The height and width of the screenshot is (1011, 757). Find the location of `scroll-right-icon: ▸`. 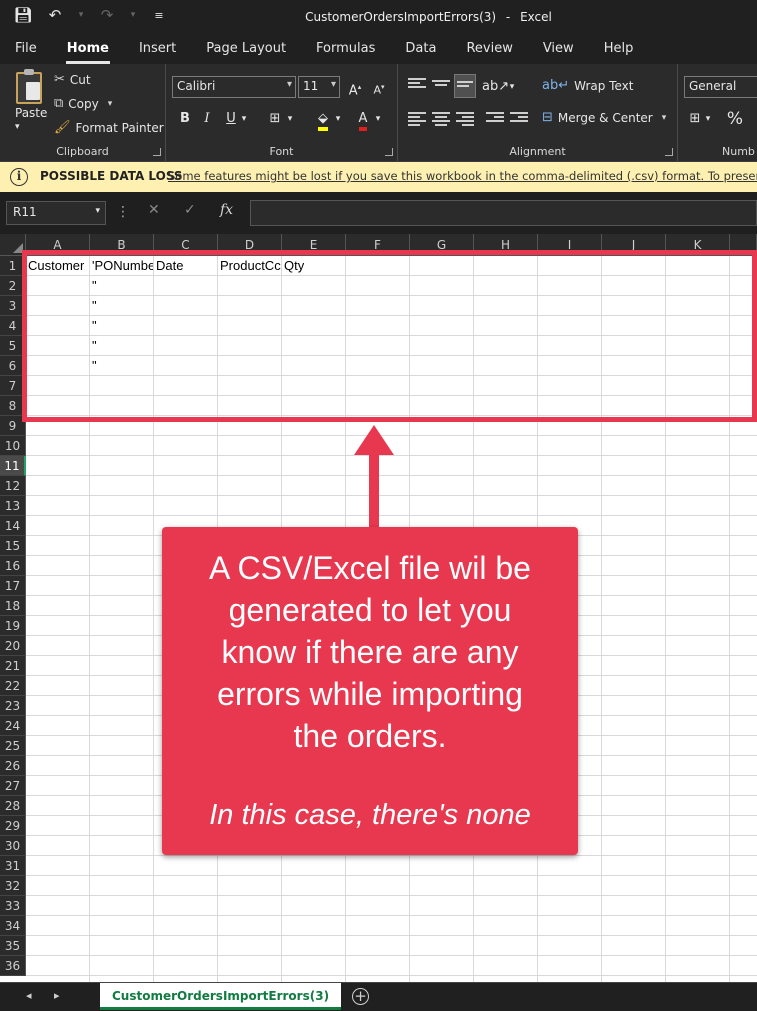

scroll-right-icon: ▸ is located at coordinates (57, 995).